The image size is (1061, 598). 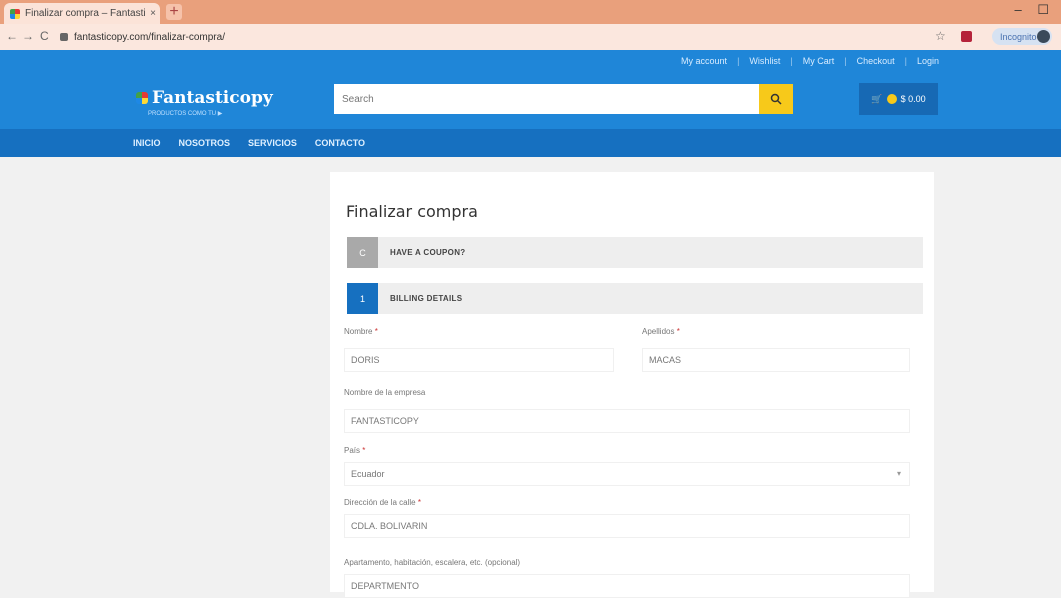 What do you see at coordinates (1035, 10) in the screenshot?
I see `window-controls: – ☐` at bounding box center [1035, 10].